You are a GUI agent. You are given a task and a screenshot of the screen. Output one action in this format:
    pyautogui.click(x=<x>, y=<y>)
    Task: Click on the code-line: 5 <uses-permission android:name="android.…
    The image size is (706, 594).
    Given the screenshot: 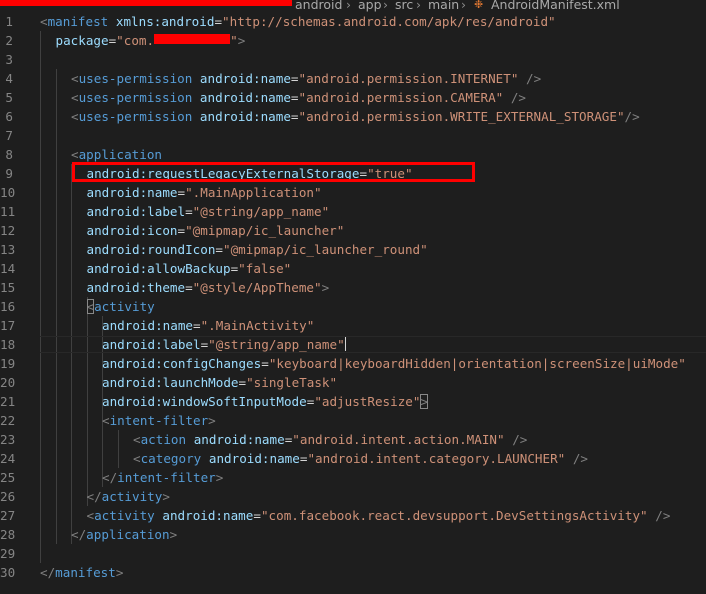 What is the action you would take?
    pyautogui.click(x=353, y=97)
    